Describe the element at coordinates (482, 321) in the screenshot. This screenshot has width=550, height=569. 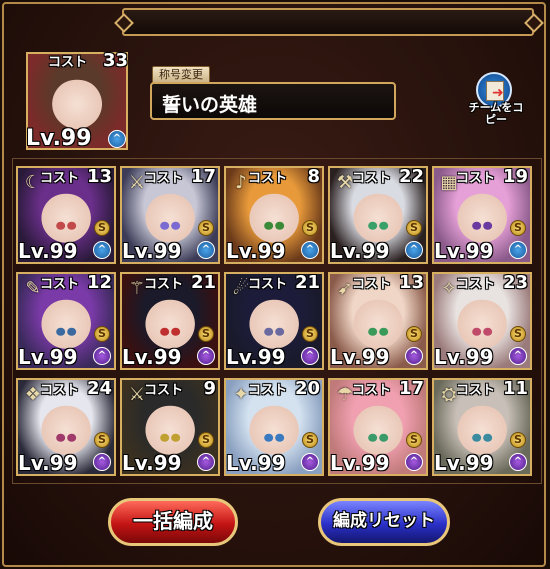
I see `unit-card: ✧ コスト 23 Lv.99 S ^` at that location.